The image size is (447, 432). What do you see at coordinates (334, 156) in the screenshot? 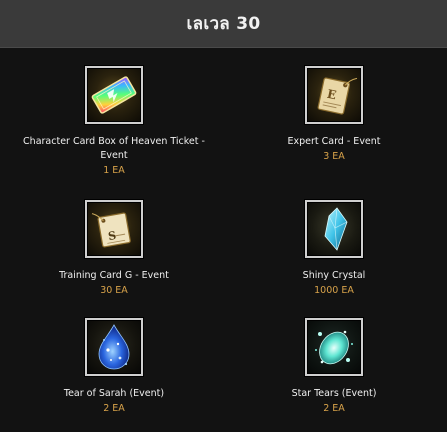
I see `reward-quantity: 3 EA` at bounding box center [334, 156].